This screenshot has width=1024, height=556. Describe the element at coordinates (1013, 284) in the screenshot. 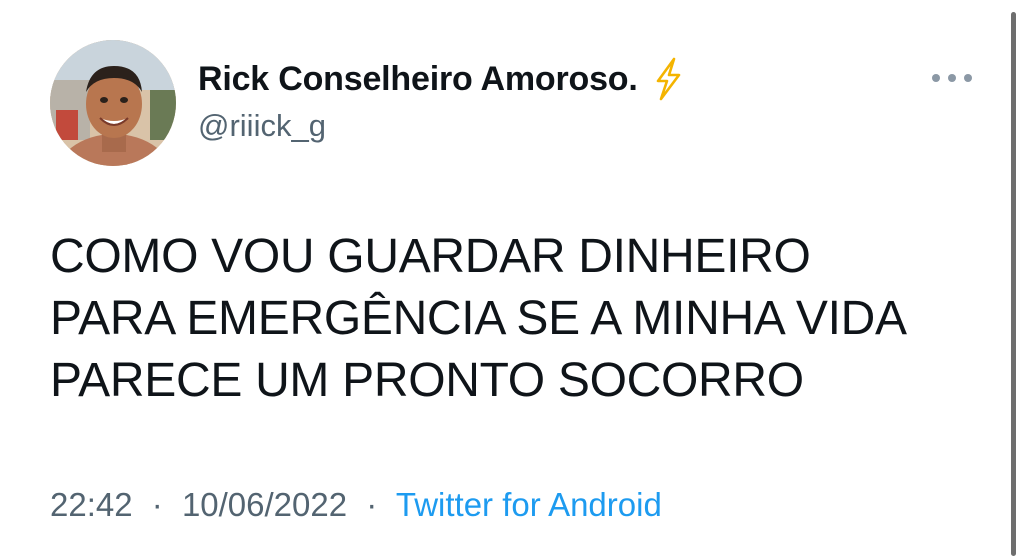

I see `scrollbar` at that location.